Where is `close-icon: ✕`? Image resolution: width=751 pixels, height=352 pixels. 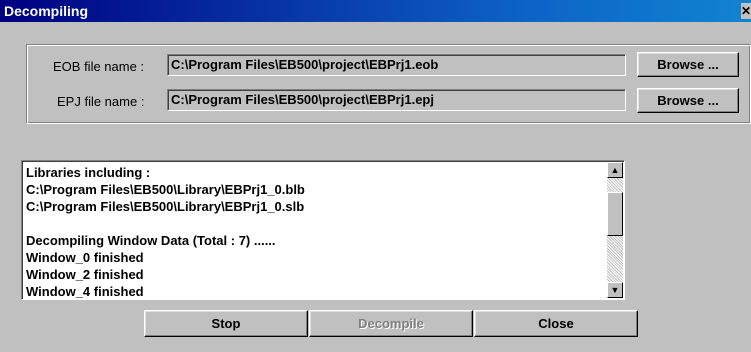
close-icon: ✕ is located at coordinates (746, 11).